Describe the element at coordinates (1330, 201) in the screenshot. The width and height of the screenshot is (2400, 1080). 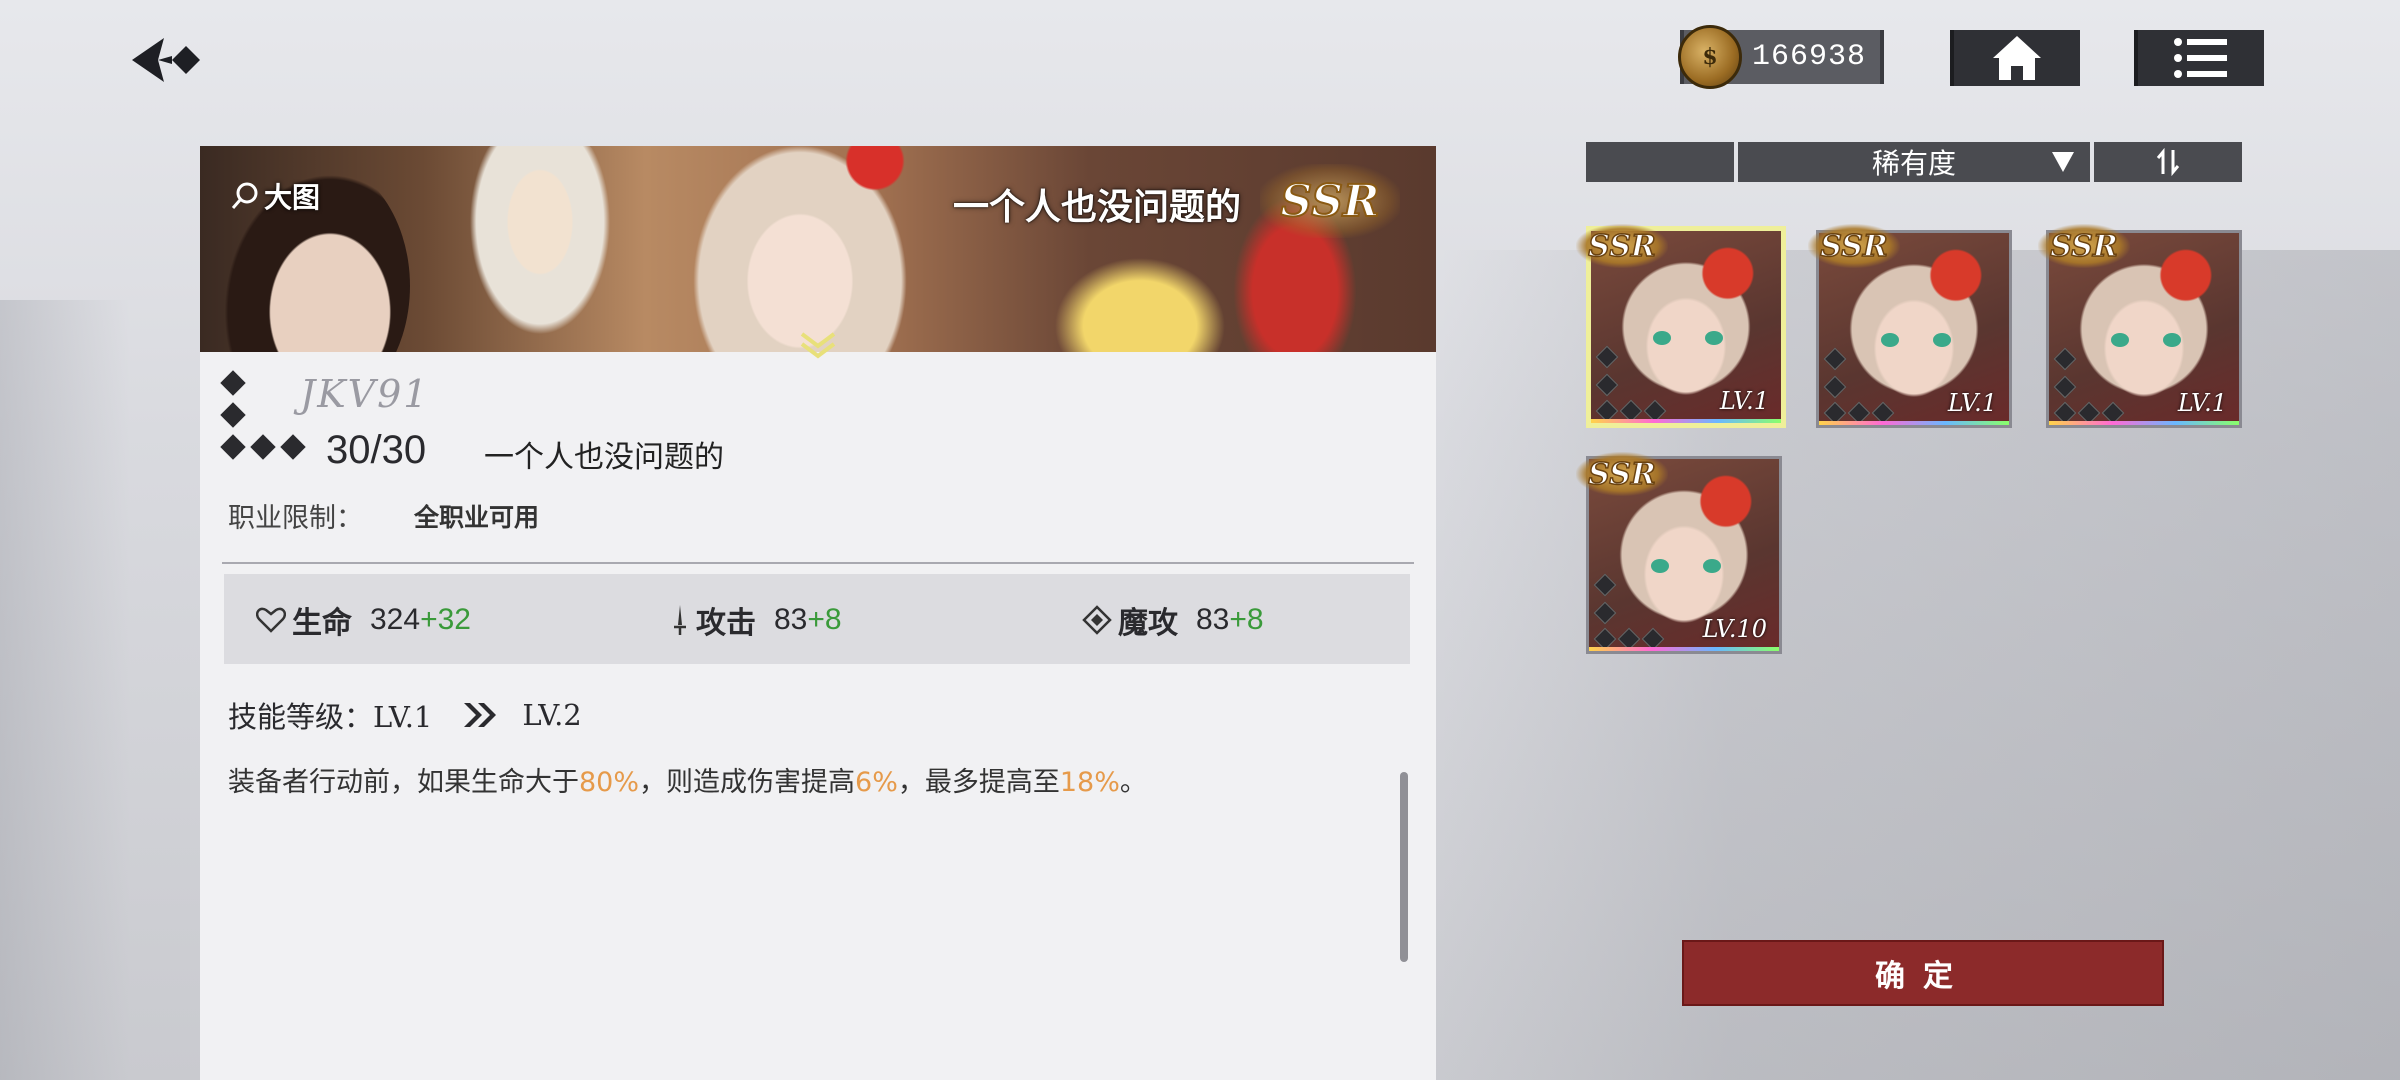
I see `rarity-badge: SSR` at that location.